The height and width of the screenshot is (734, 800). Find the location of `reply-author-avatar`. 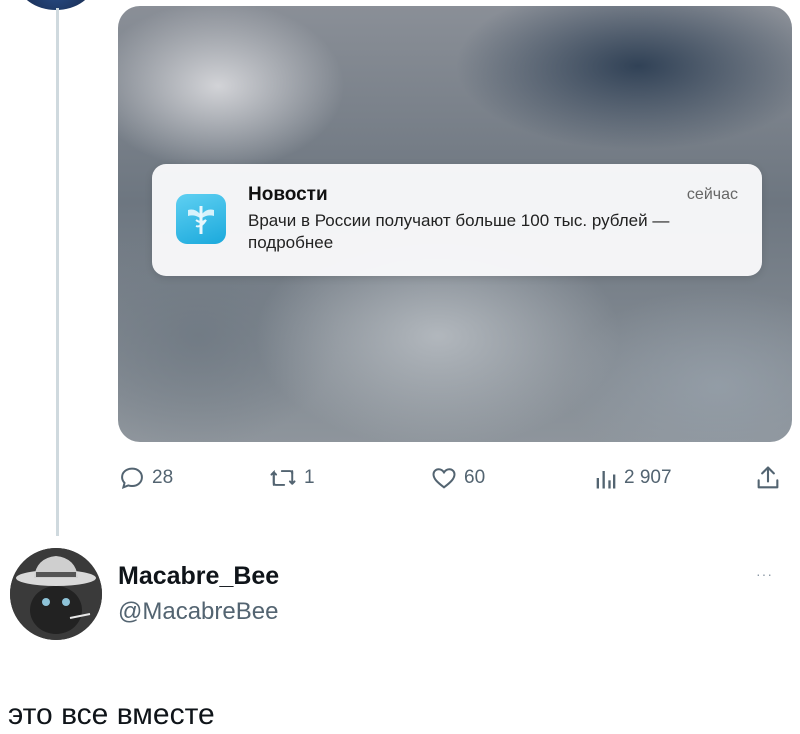

reply-author-avatar is located at coordinates (56, 594).